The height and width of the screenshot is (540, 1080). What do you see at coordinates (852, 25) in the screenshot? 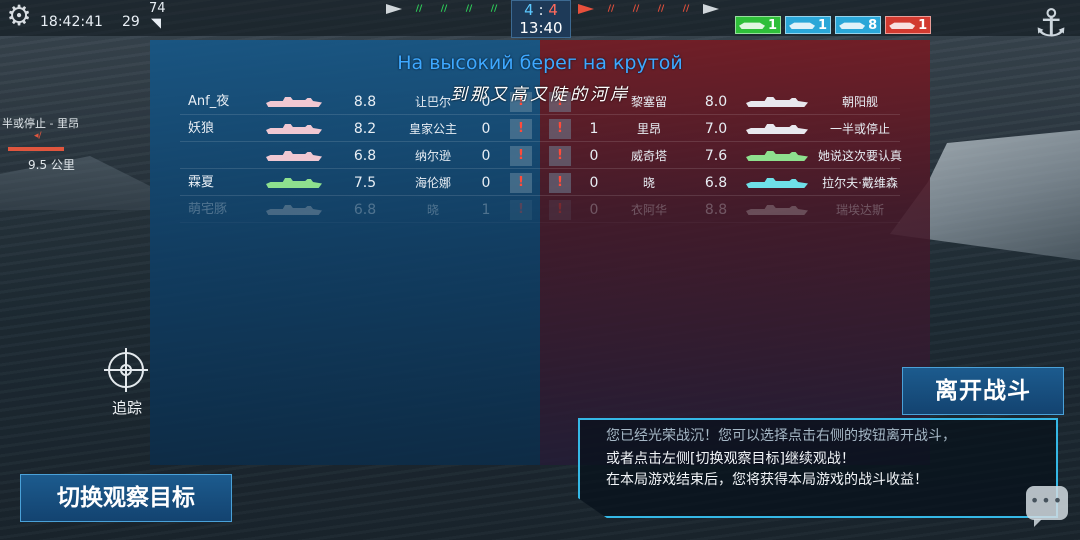
I see `destroyer-icon` at bounding box center [852, 25].